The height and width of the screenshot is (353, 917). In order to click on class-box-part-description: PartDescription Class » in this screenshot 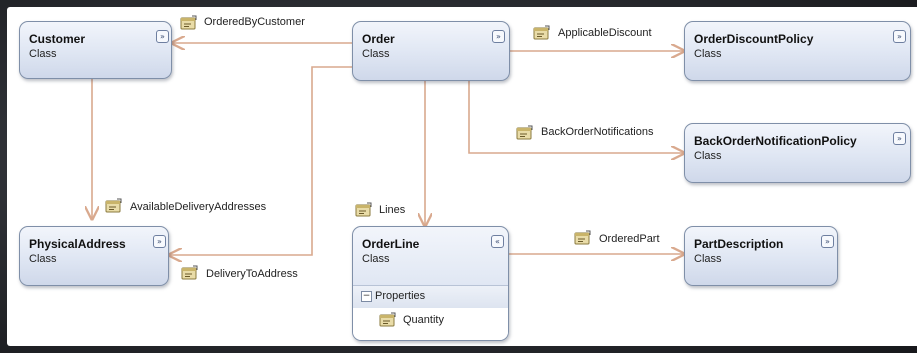, I will do `click(761, 256)`.